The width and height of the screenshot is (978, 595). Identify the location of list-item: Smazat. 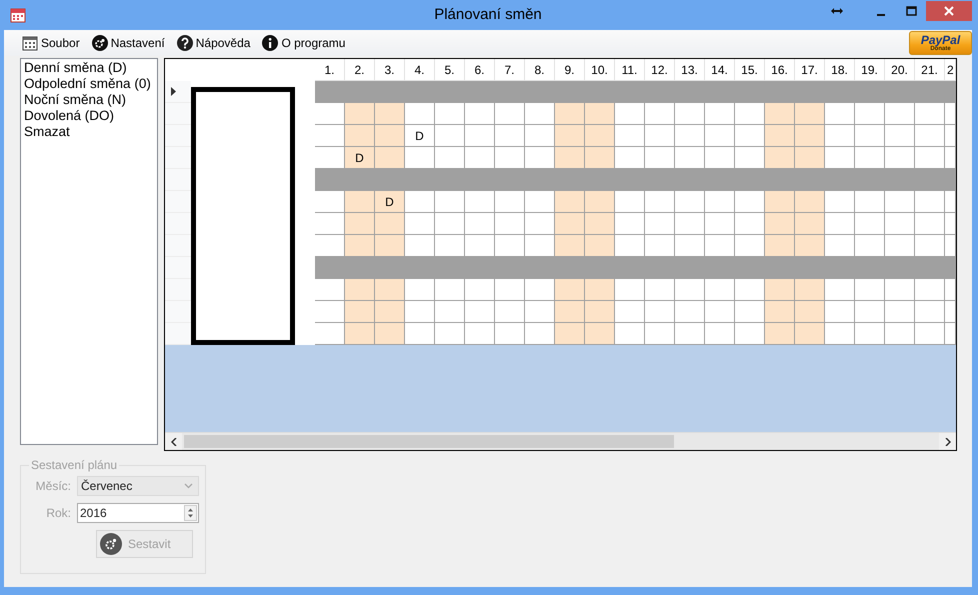
(89, 132).